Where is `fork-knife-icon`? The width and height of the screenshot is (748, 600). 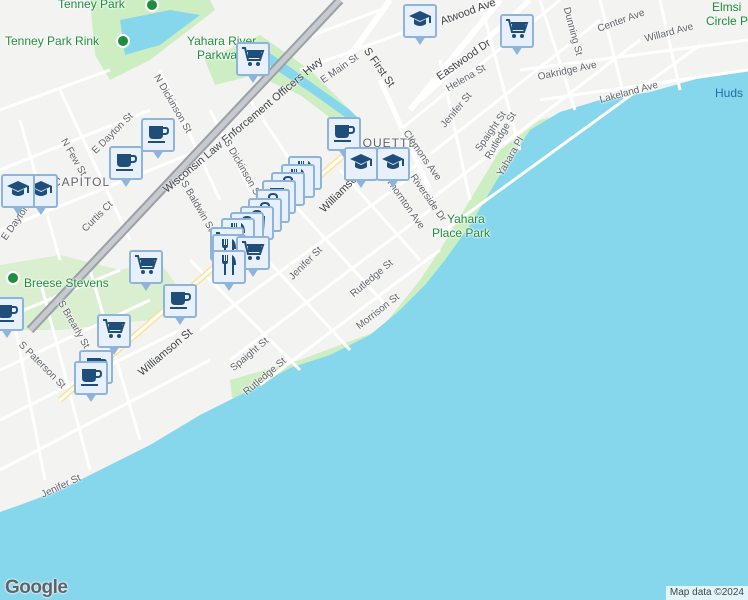 fork-knife-icon is located at coordinates (229, 267).